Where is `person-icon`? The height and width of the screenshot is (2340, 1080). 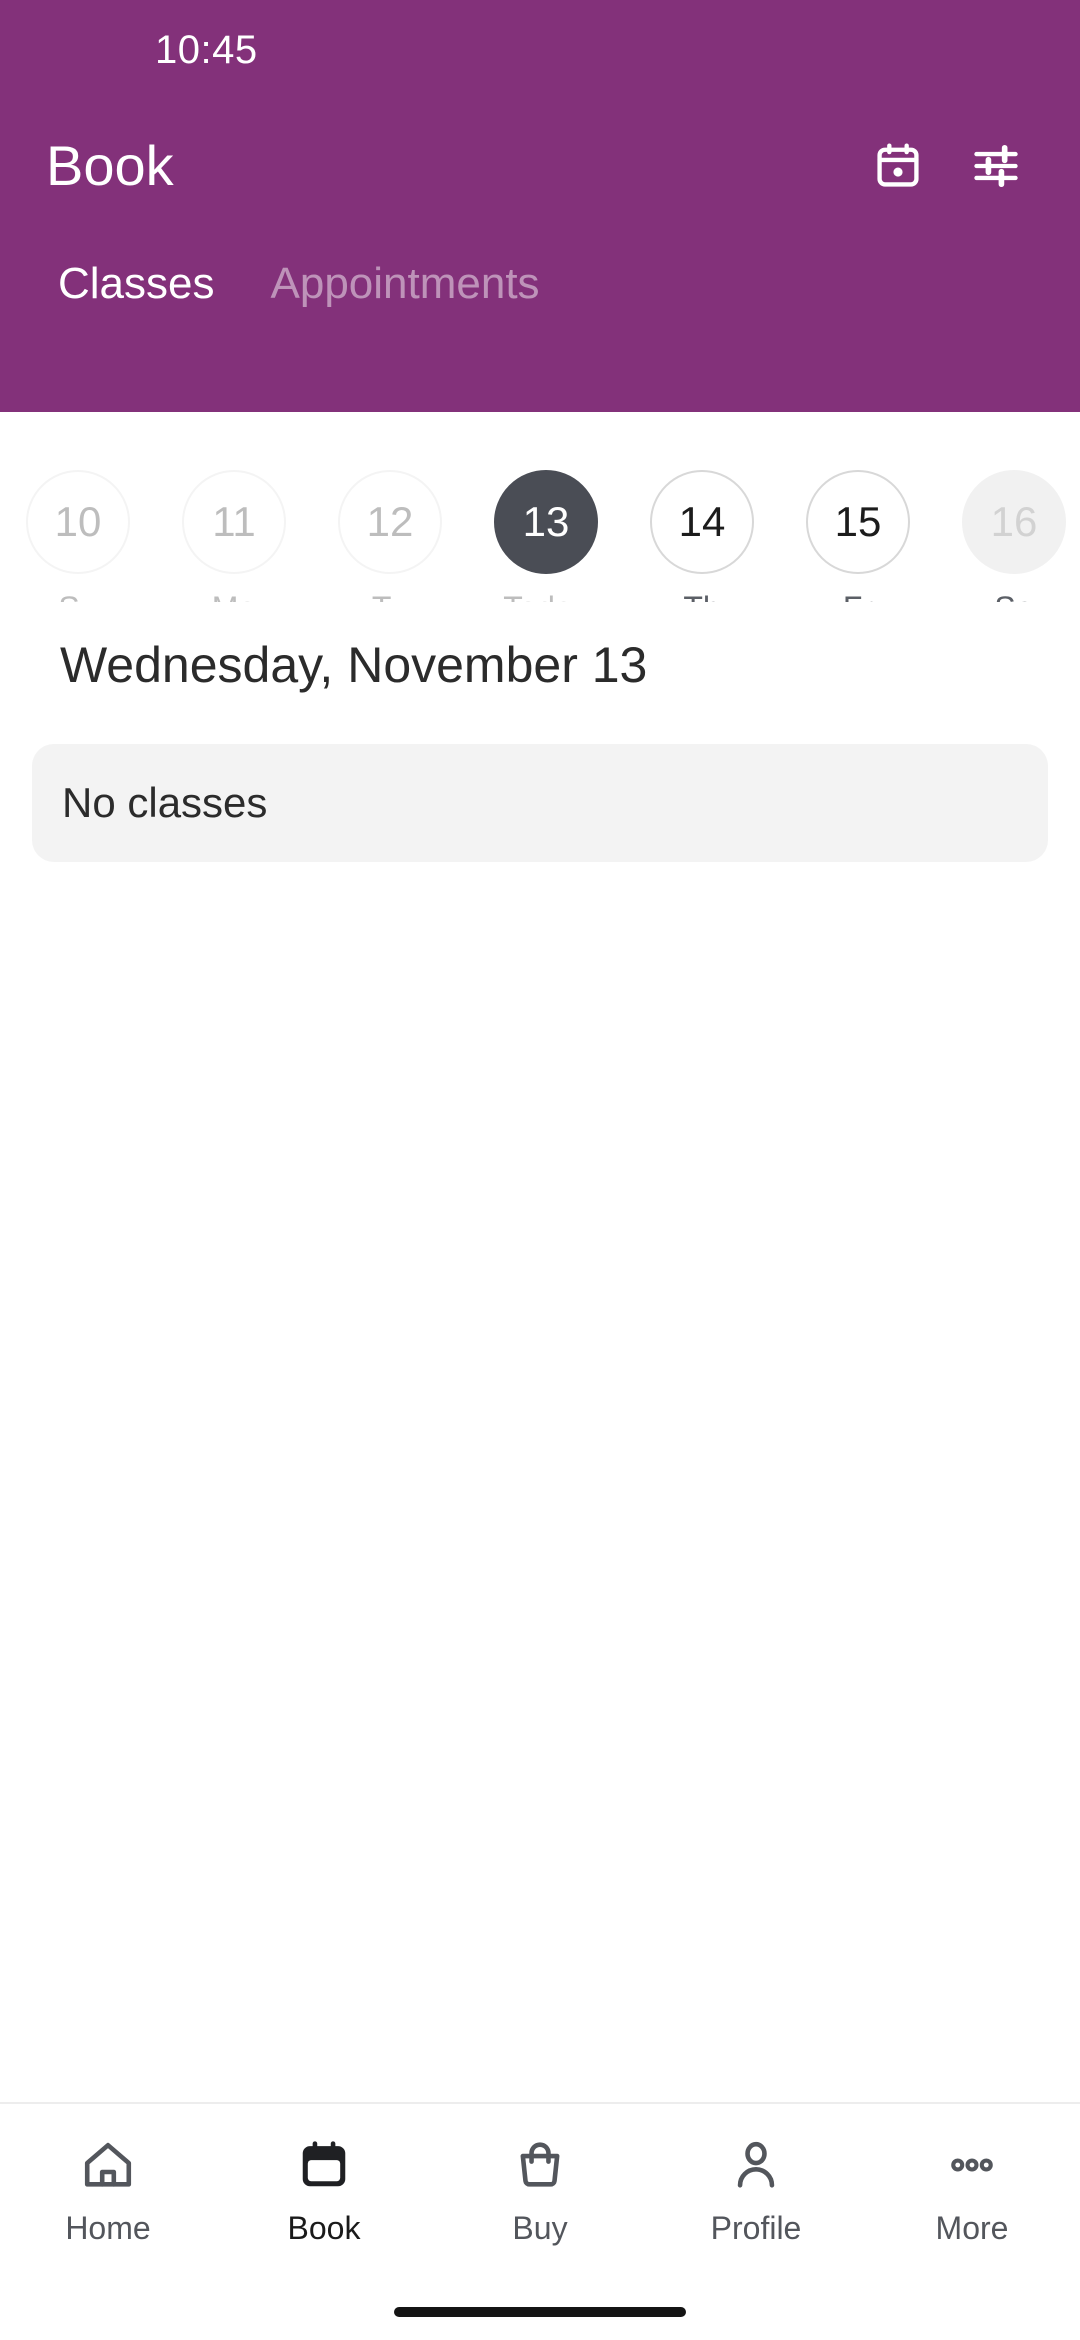 person-icon is located at coordinates (756, 2165).